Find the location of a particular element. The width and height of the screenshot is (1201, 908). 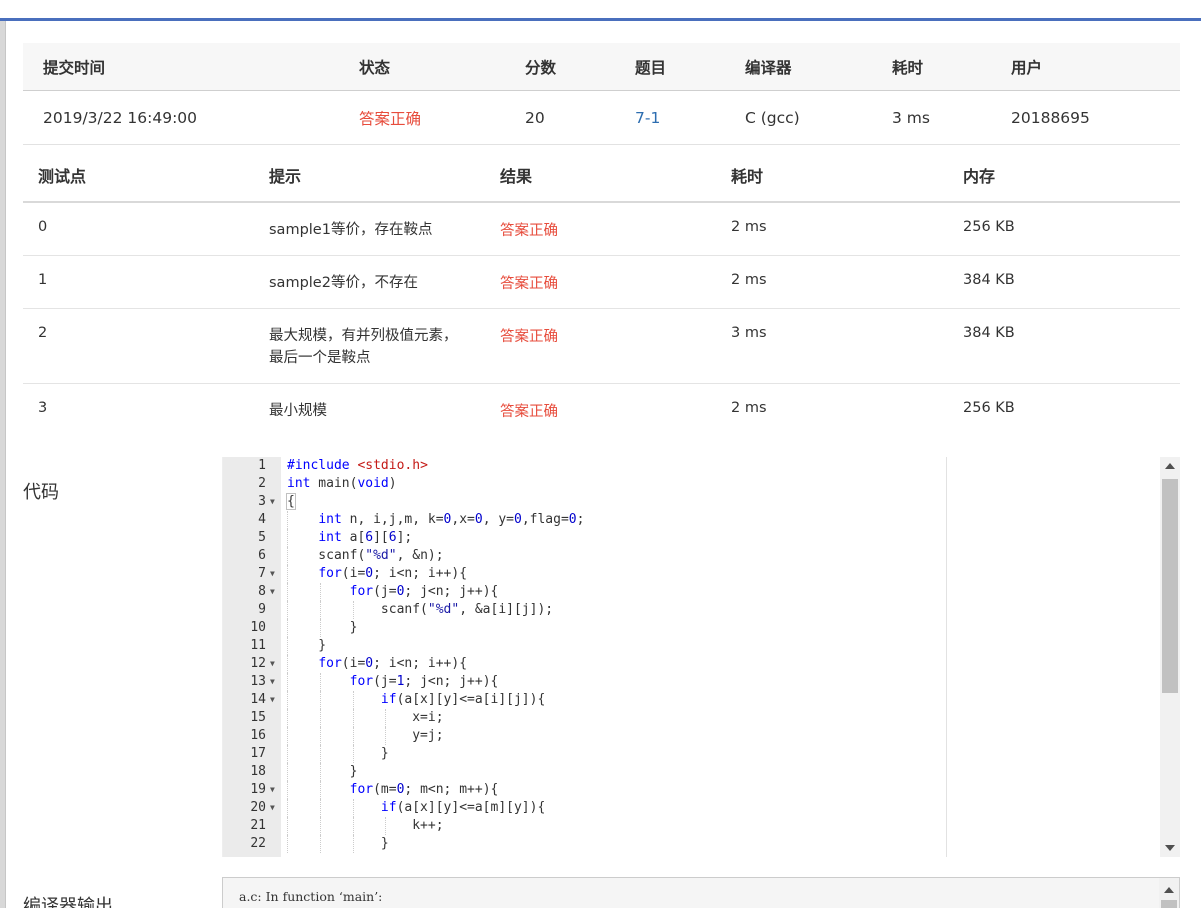

code-line: 14 ▼ if(a[x][y]<=a[i][j]){ is located at coordinates (693, 700).